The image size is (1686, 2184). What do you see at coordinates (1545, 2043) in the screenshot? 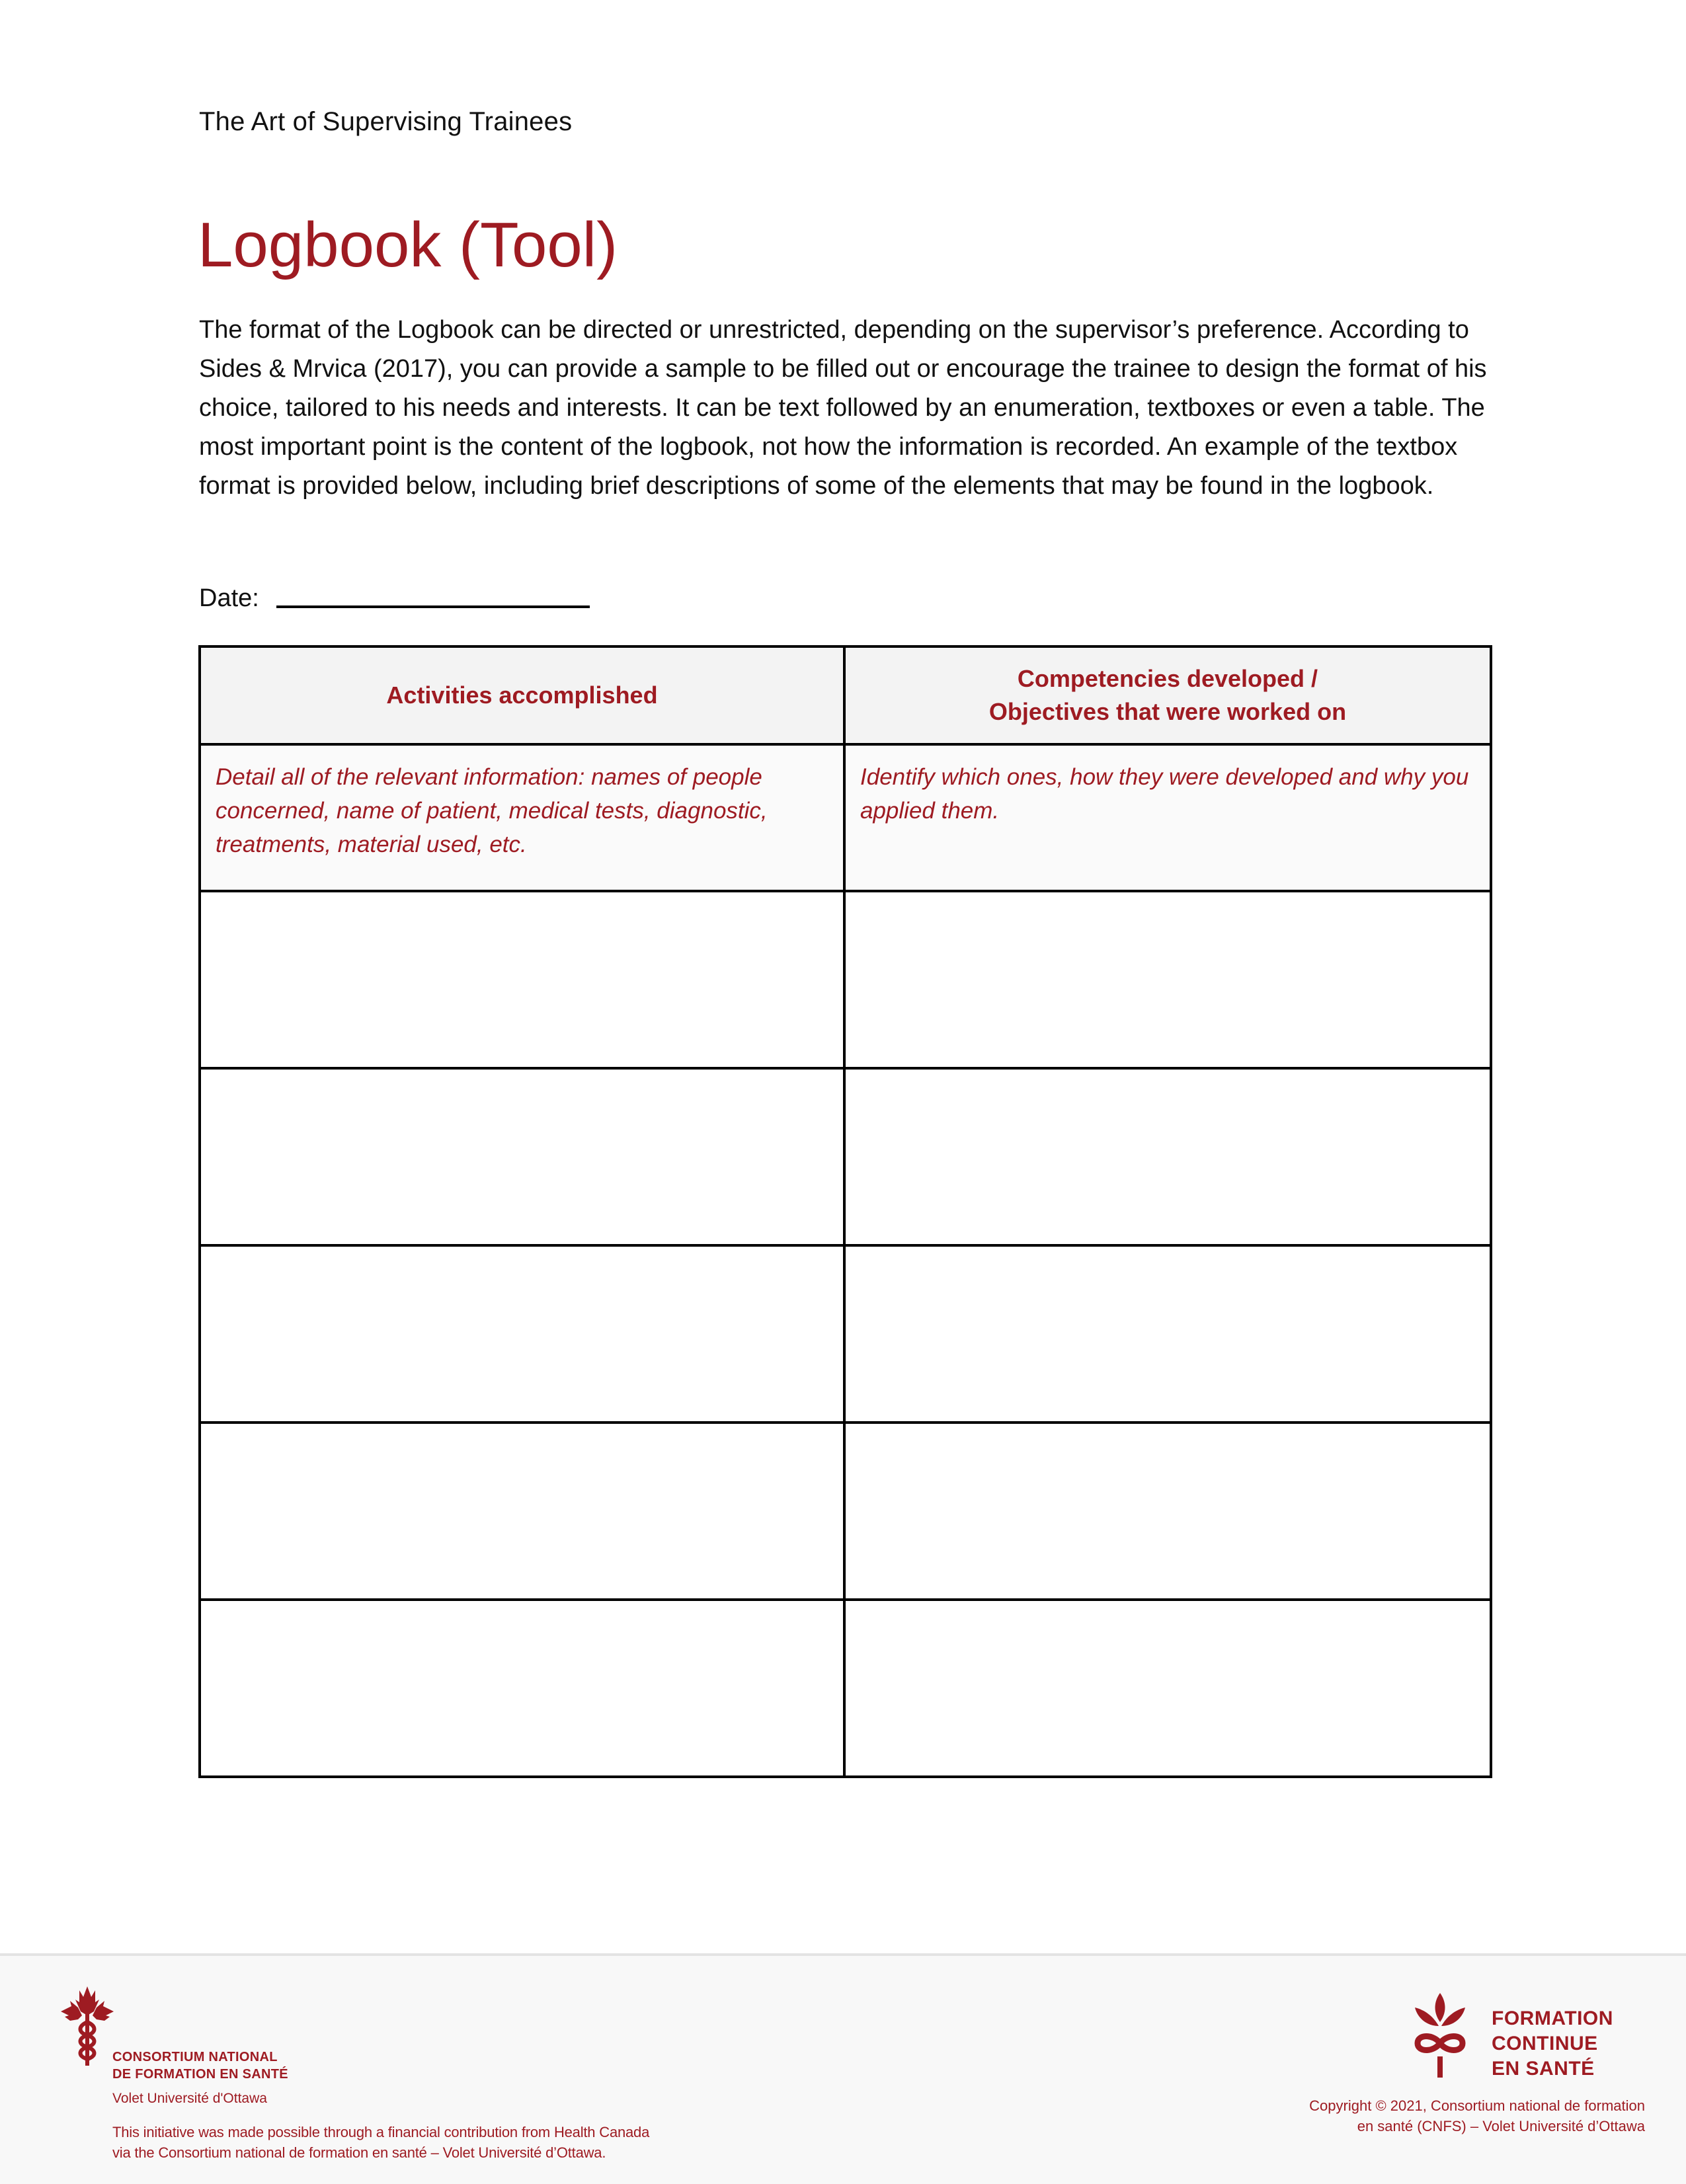
I see `fcs-name-line: CONTINUE` at bounding box center [1545, 2043].